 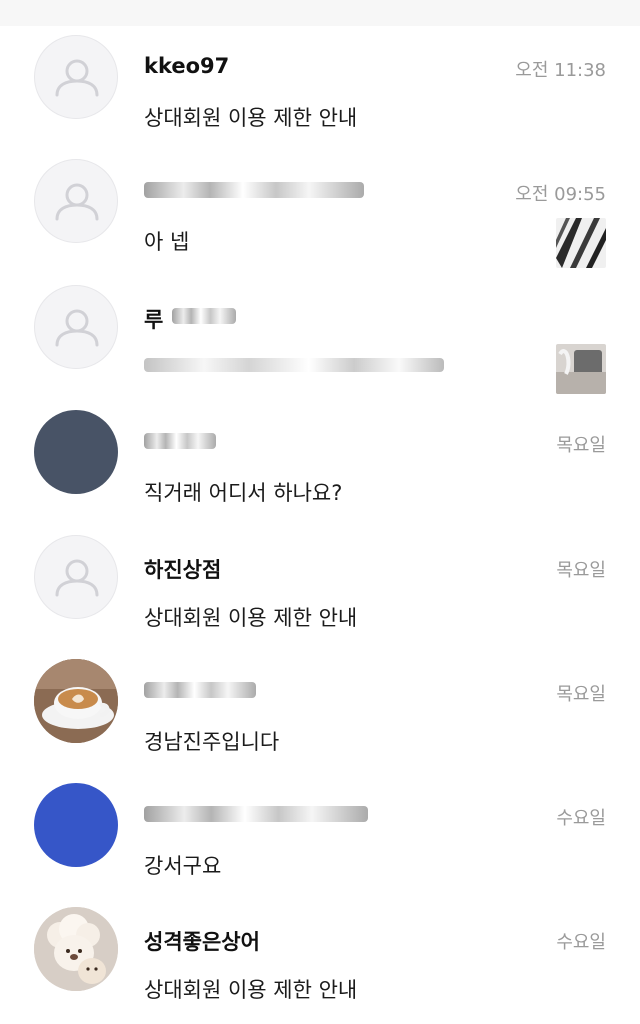 What do you see at coordinates (320, 80) in the screenshot?
I see `chat-row: kkeo97 상대회원 이용 제한 안내 오전 11:38` at bounding box center [320, 80].